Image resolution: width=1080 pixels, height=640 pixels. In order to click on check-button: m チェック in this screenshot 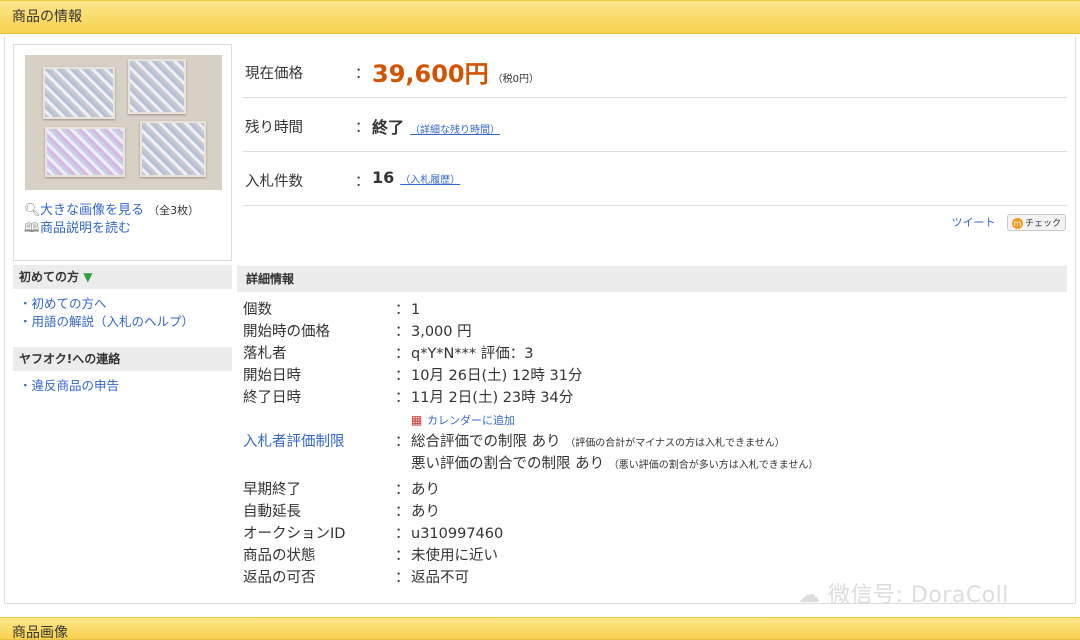, I will do `click(1036, 222)`.